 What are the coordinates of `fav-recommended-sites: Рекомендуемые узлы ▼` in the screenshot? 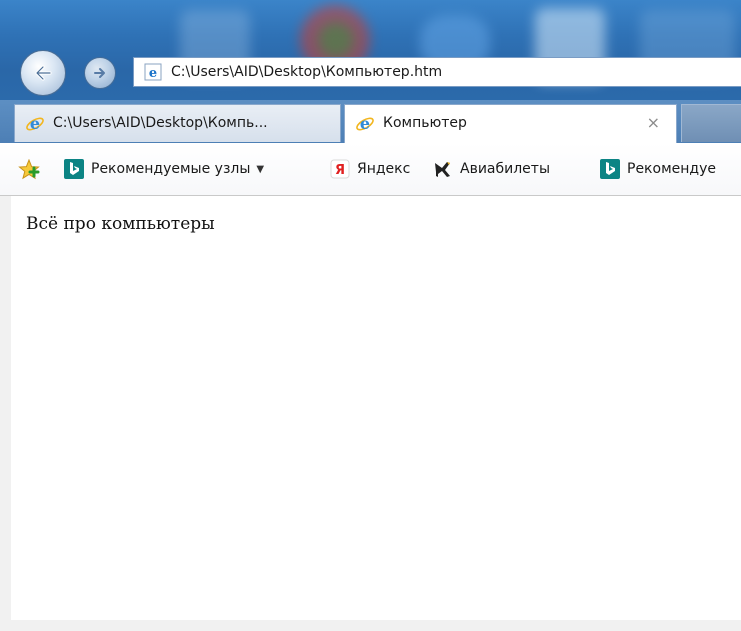 It's located at (164, 169).